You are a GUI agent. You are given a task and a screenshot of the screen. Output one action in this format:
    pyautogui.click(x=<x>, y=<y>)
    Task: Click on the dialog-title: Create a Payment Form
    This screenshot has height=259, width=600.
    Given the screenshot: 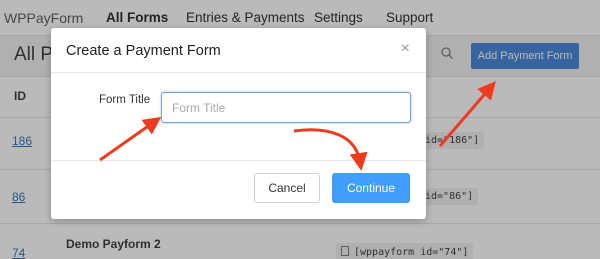 What is the action you would take?
    pyautogui.click(x=143, y=51)
    